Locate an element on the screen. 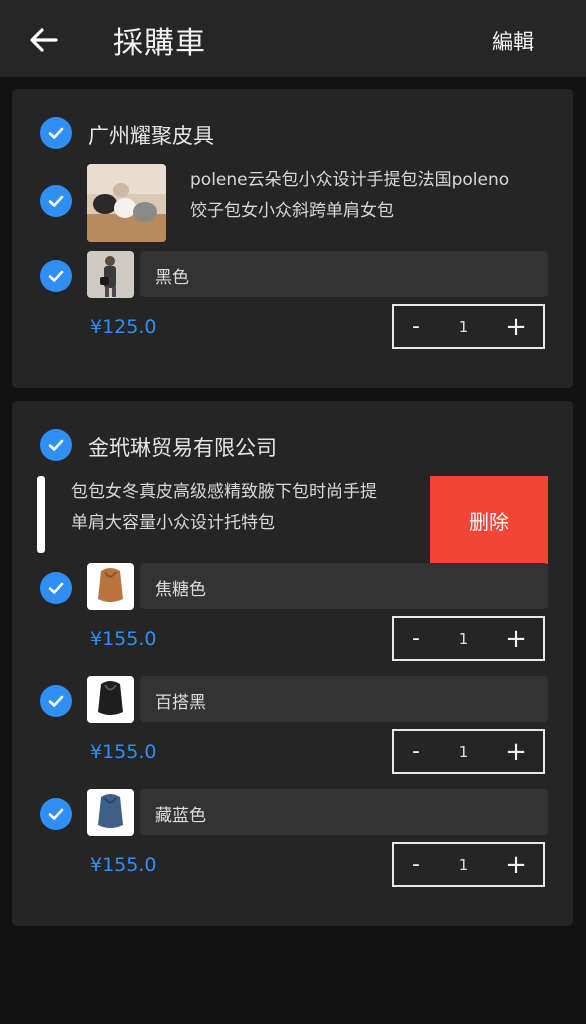 The height and width of the screenshot is (1024, 586). page-title: 採購車 is located at coordinates (159, 43).